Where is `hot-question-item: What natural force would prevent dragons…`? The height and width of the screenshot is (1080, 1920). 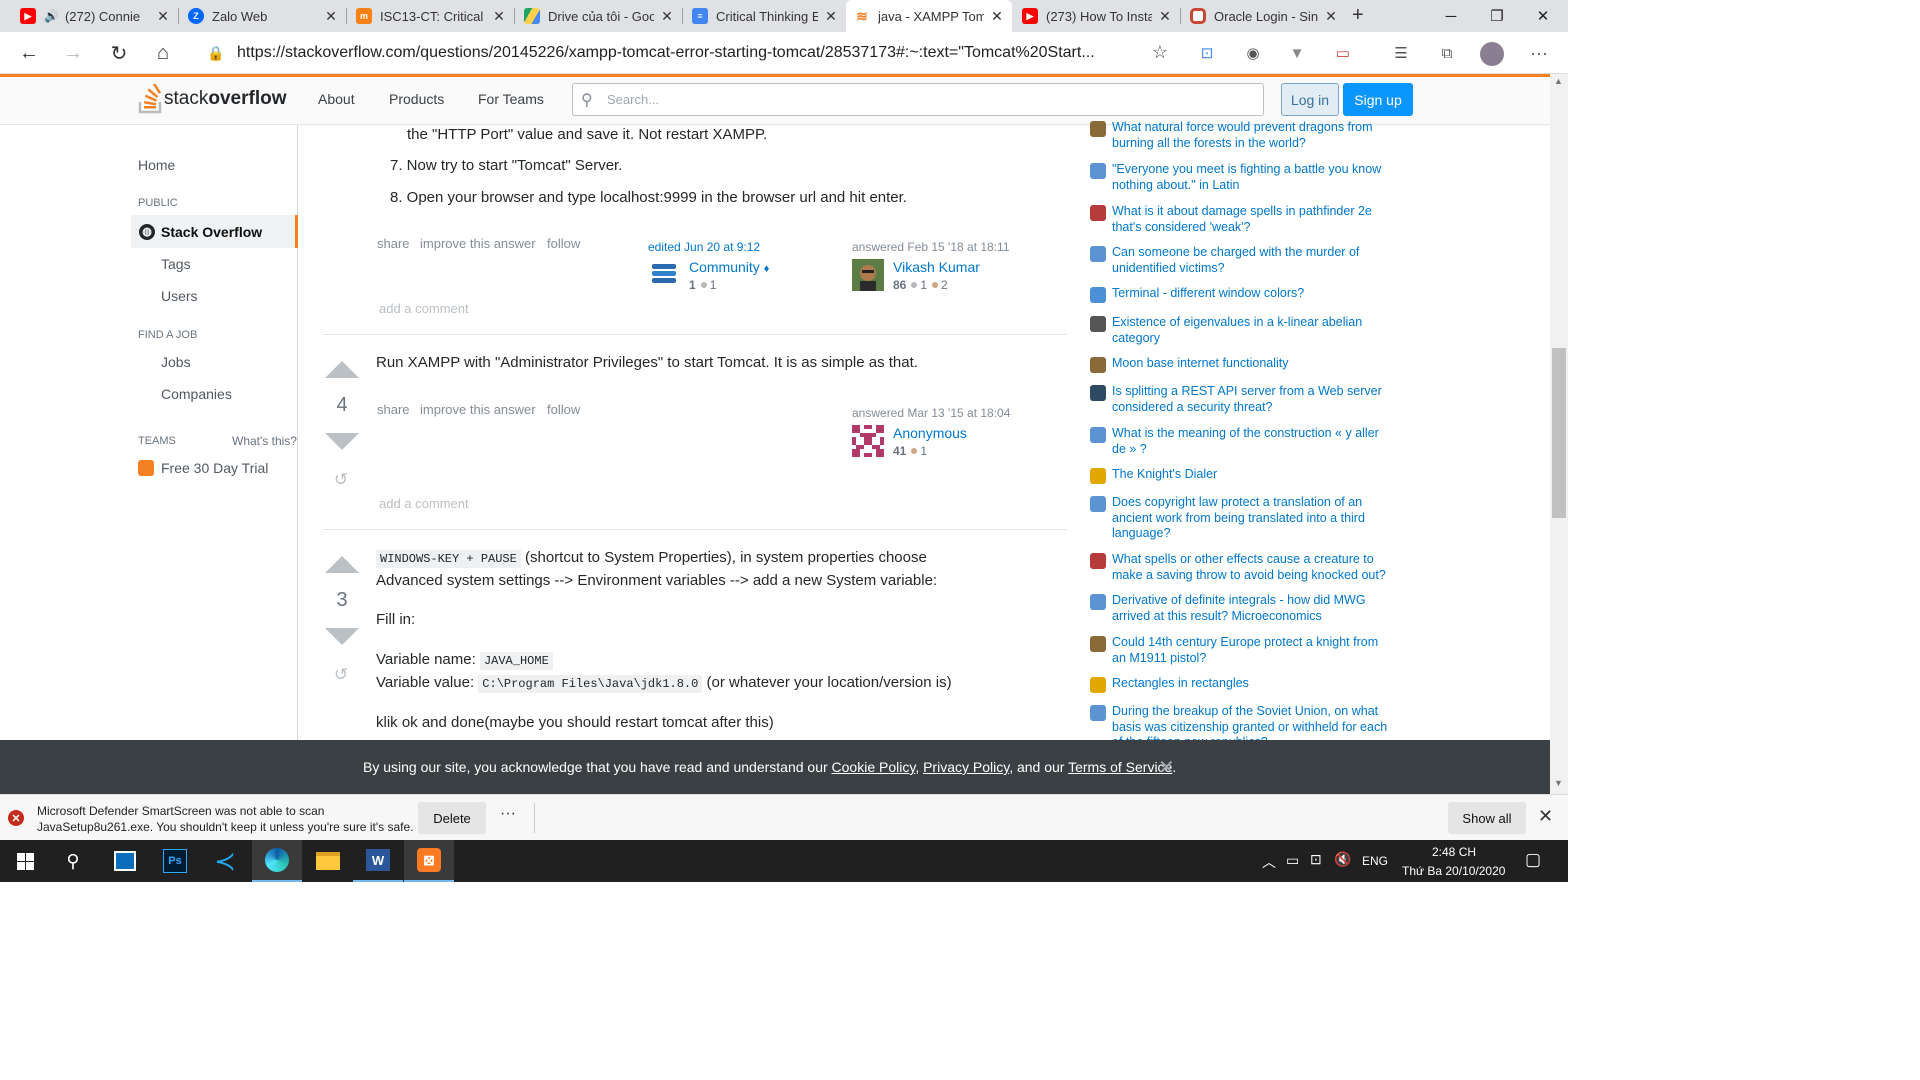 hot-question-item: What natural force would prevent dragons… is located at coordinates (1240, 135).